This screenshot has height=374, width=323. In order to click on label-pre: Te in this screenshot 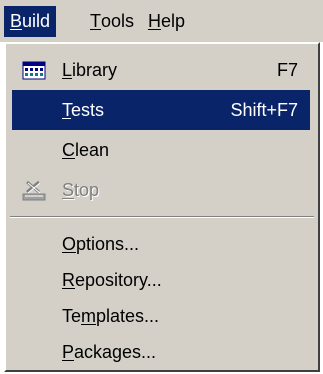, I will do `click(72, 315)`.